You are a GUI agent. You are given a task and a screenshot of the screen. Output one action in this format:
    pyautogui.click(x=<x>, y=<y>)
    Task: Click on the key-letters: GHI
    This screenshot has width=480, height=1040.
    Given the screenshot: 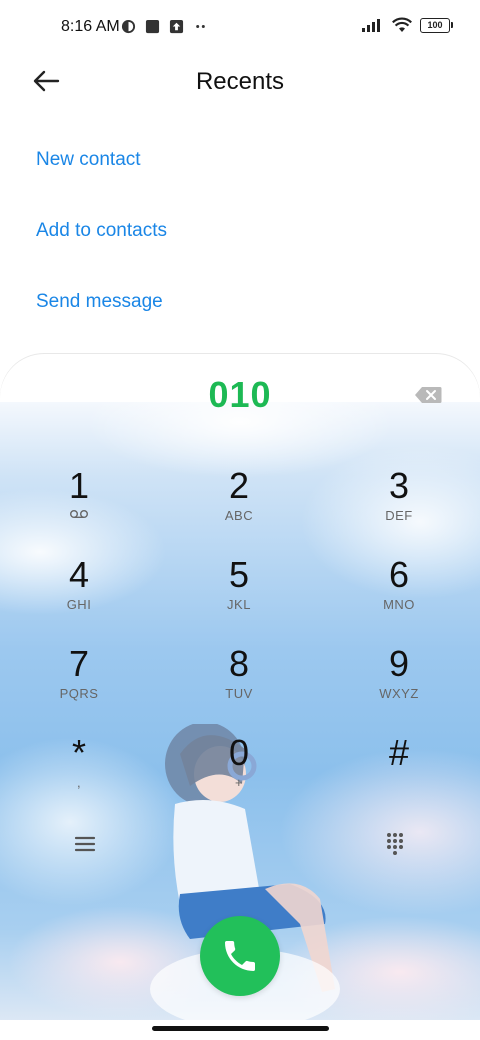 What is the action you would take?
    pyautogui.click(x=79, y=604)
    